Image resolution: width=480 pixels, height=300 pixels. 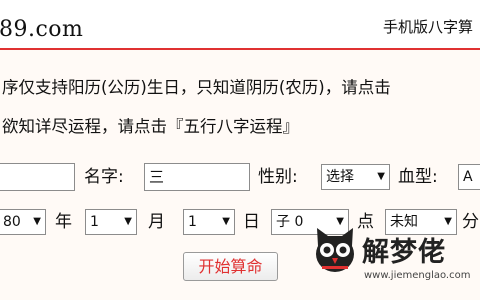 What do you see at coordinates (290, 222) in the screenshot?
I see `birth-hour-value: 子 0` at bounding box center [290, 222].